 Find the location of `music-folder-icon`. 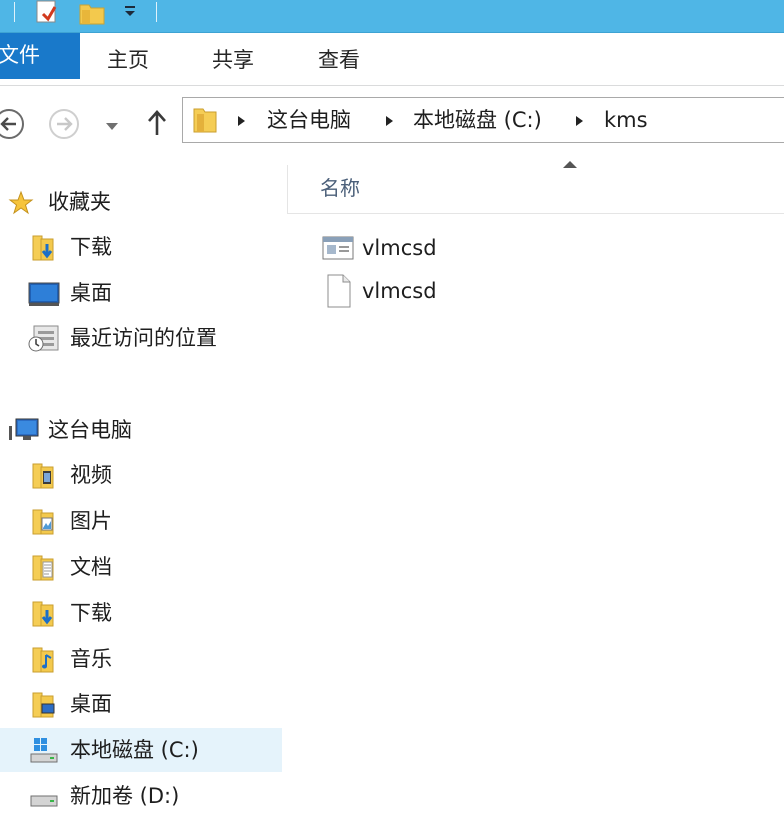

music-folder-icon is located at coordinates (44, 662).